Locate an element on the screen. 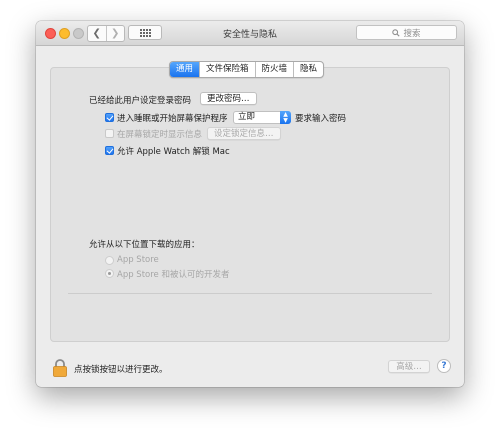 Image resolution: width=500 pixels, height=439 pixels. section-divider is located at coordinates (250, 293).